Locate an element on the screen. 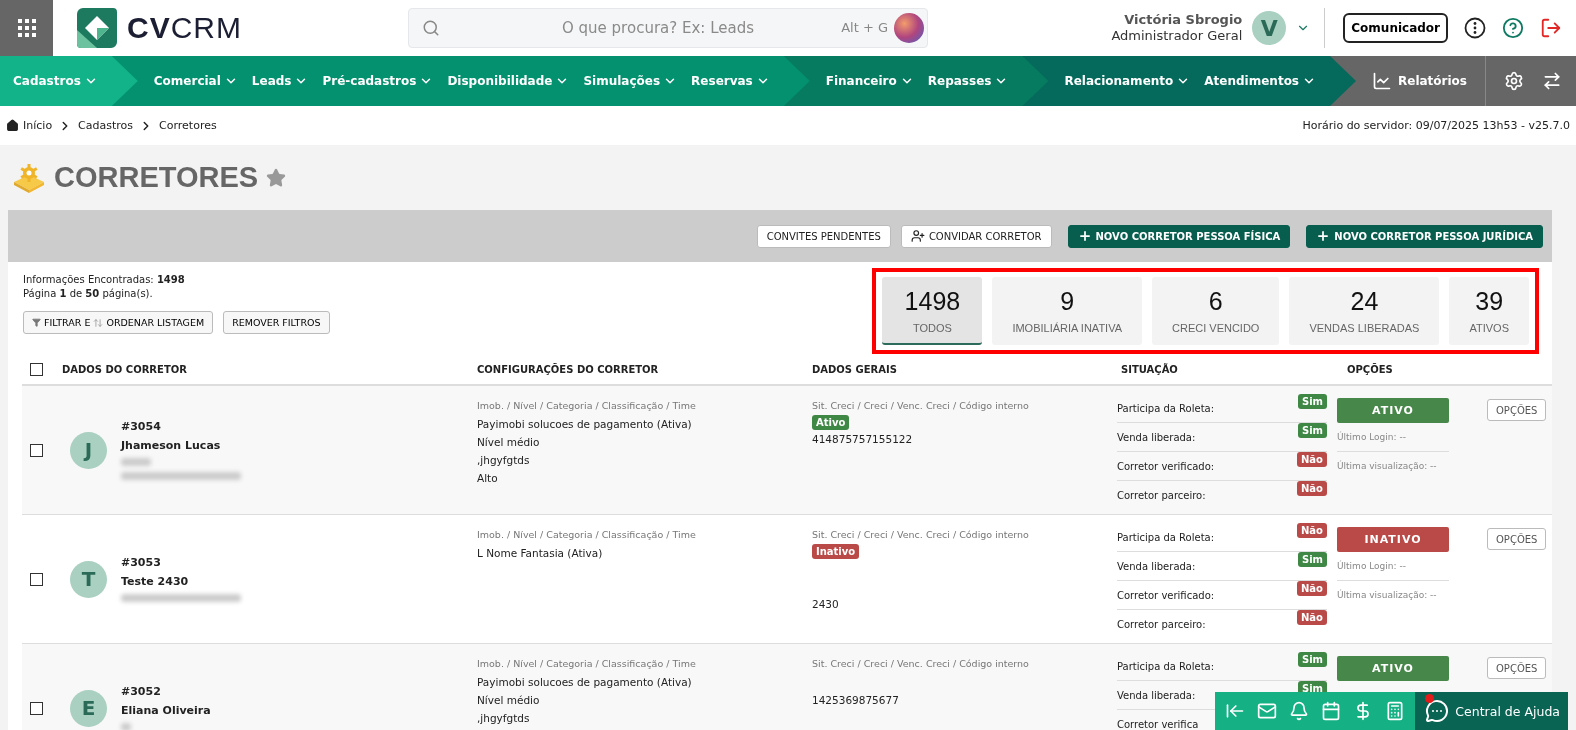 The image size is (1576, 730). breadcrumb-link: Cadastros is located at coordinates (106, 125).